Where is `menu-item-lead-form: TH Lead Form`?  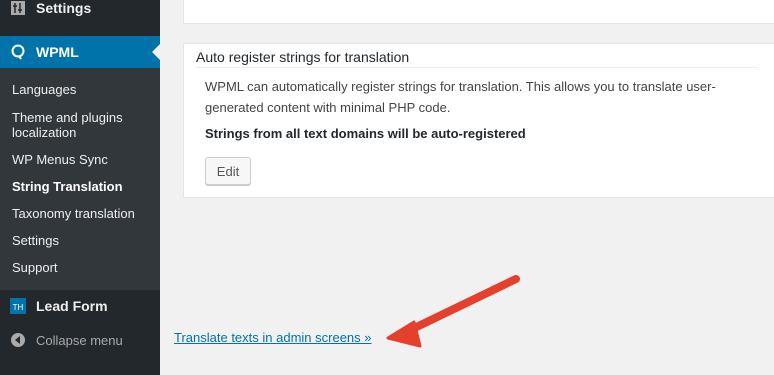 menu-item-lead-form: TH Lead Form is located at coordinates (80, 306).